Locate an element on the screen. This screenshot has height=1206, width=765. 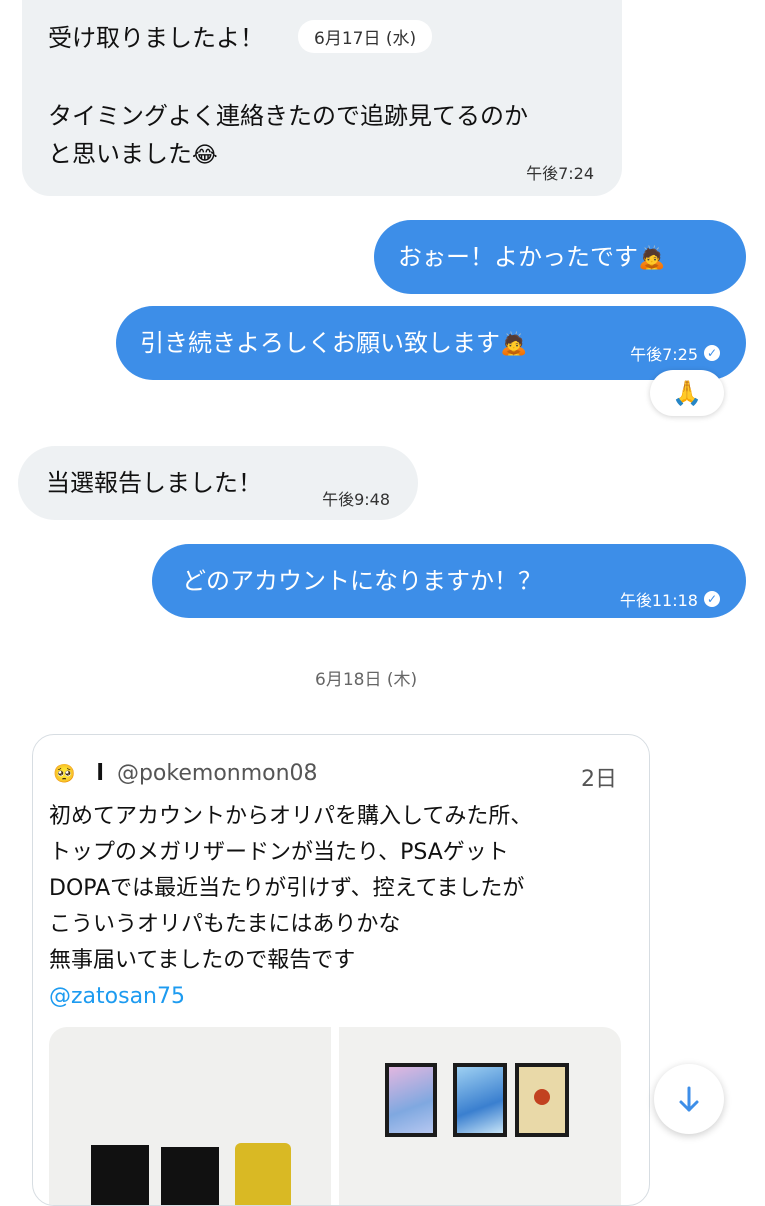
message-timestamp: 午後7:25 is located at coordinates (664, 354).